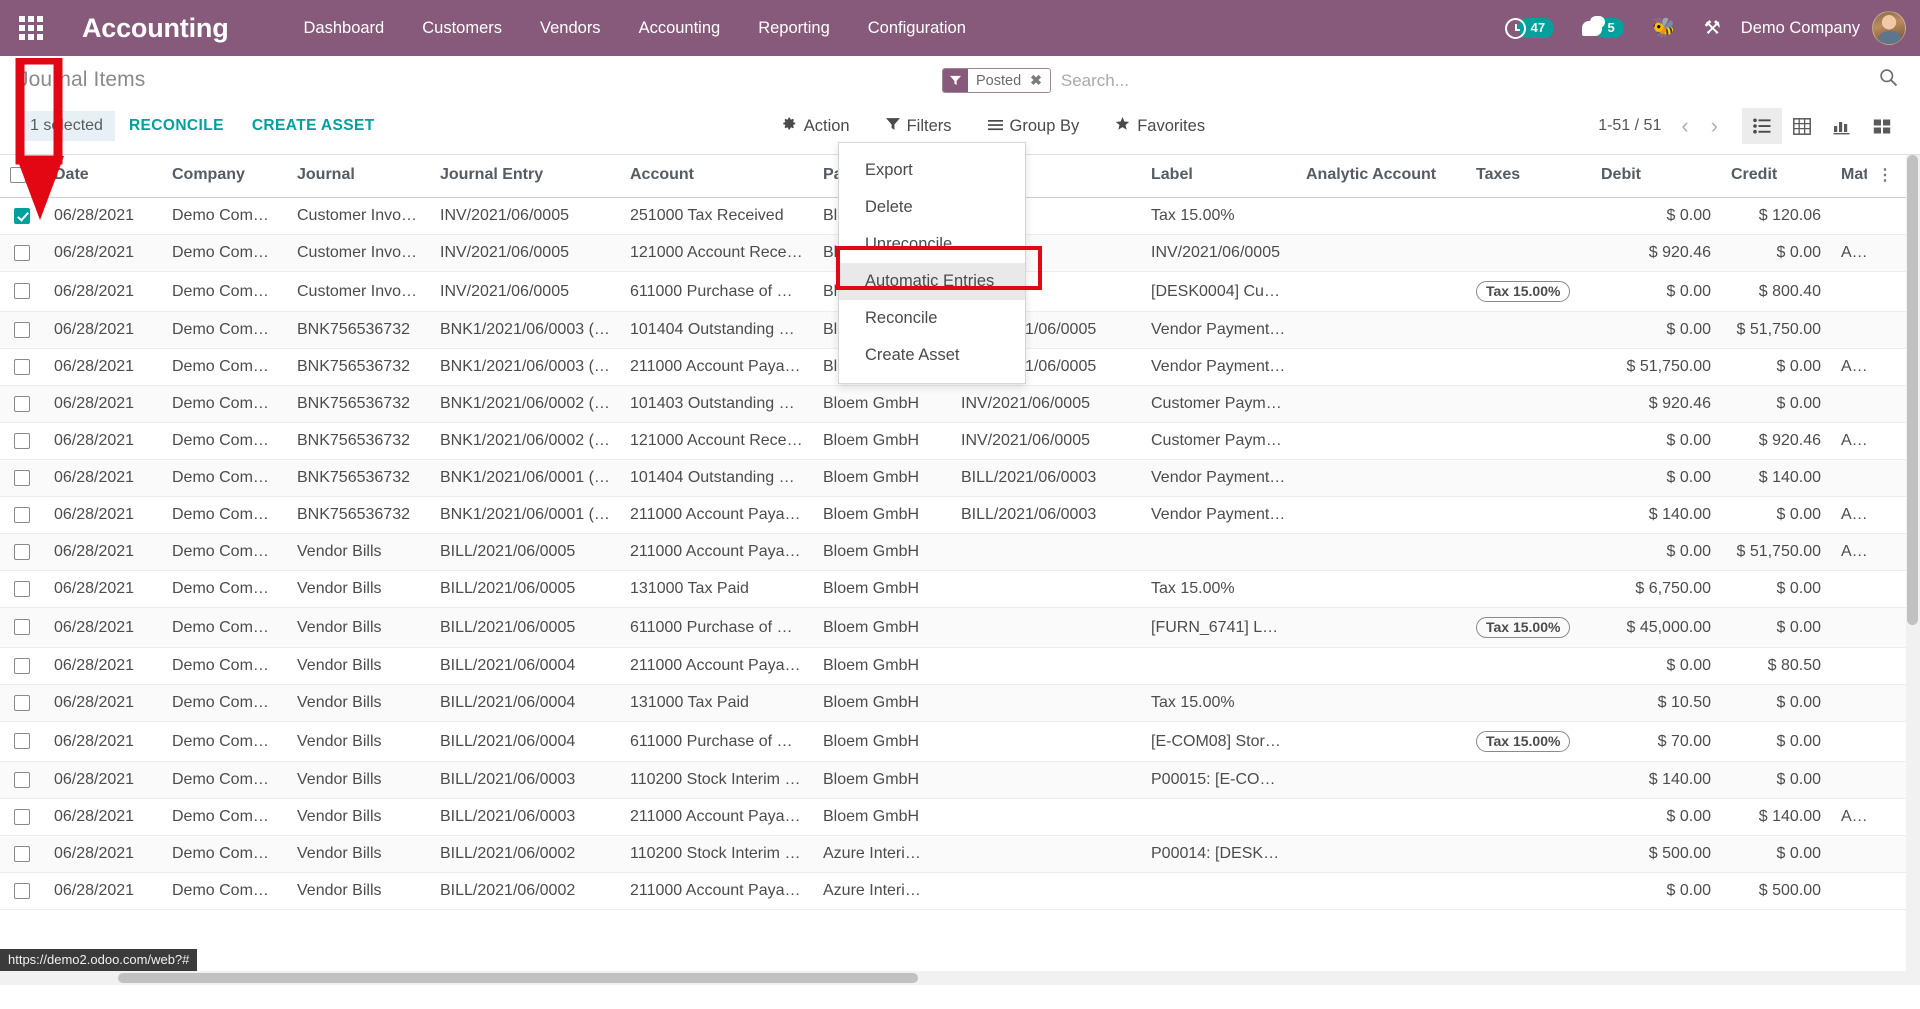 This screenshot has height=1009, width=1920. What do you see at coordinates (1912, 390) in the screenshot?
I see `vertical-scrollbar-thumb` at bounding box center [1912, 390].